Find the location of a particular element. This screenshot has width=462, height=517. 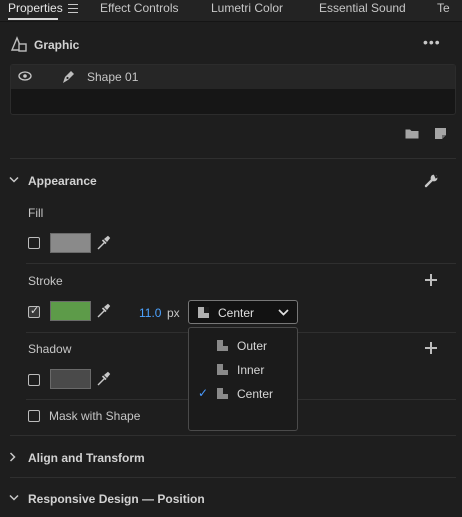

stroke-width-value: 11.0 is located at coordinates (150, 313).